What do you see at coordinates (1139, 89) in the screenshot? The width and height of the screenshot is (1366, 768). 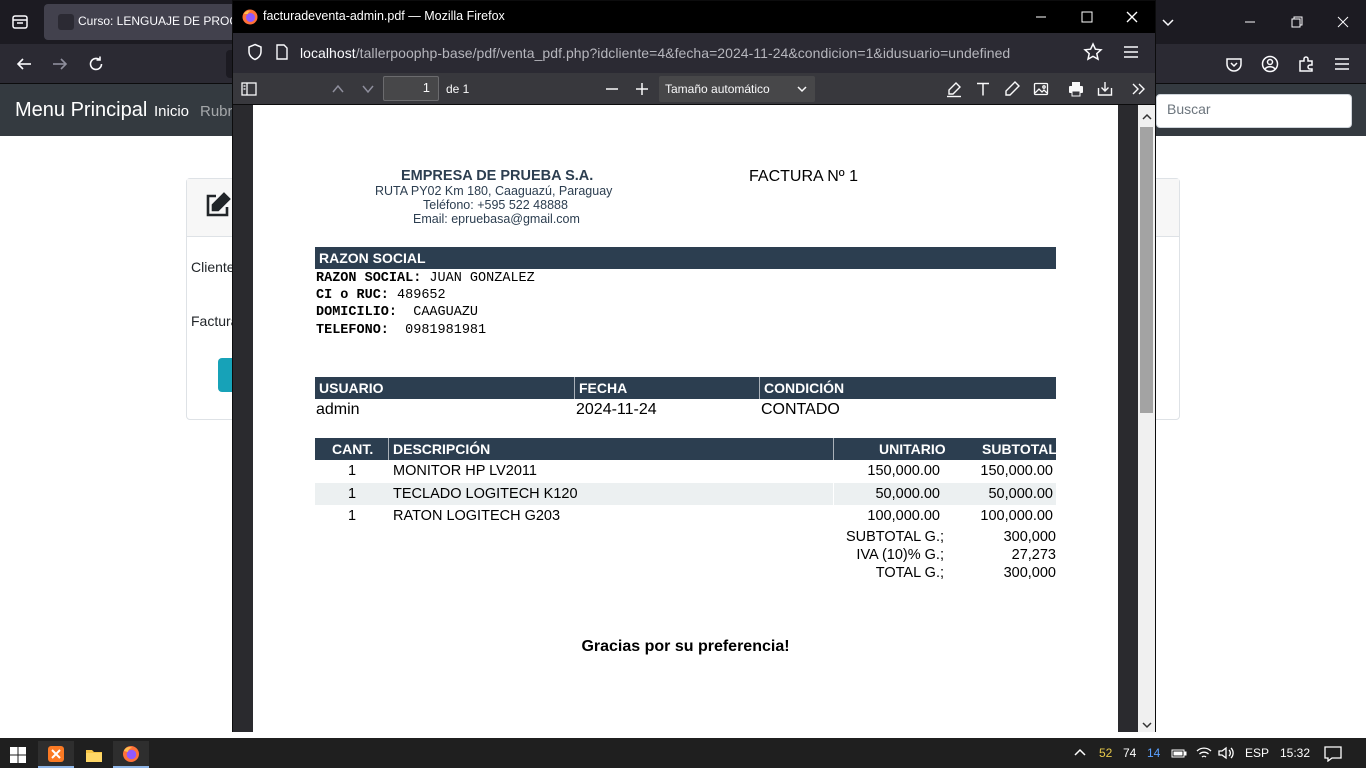 I see `more-tools-icon` at bounding box center [1139, 89].